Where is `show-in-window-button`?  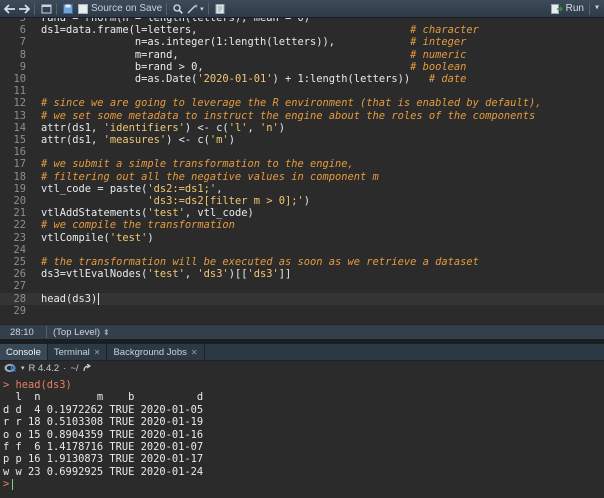 show-in-window-button is located at coordinates (46, 9).